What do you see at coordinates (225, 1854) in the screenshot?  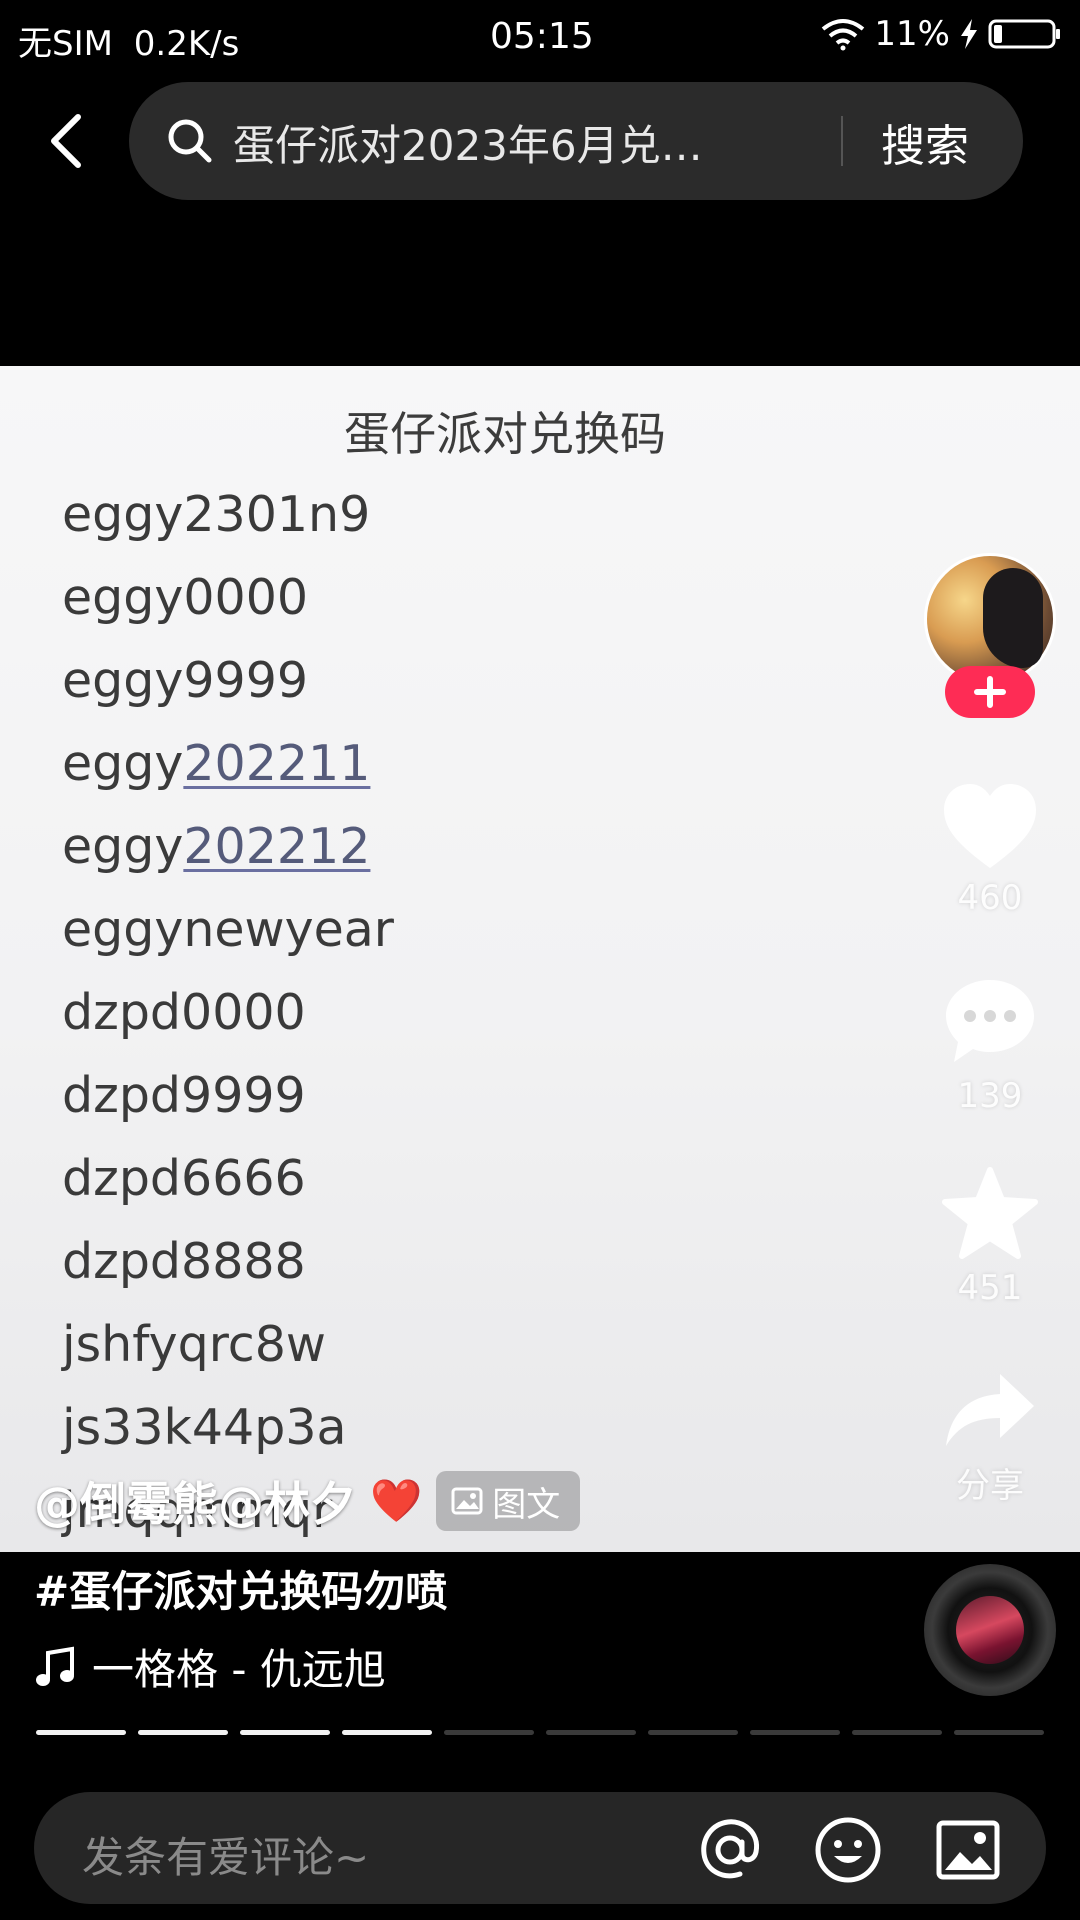 I see `comment-input: 发条有爱评论~` at bounding box center [225, 1854].